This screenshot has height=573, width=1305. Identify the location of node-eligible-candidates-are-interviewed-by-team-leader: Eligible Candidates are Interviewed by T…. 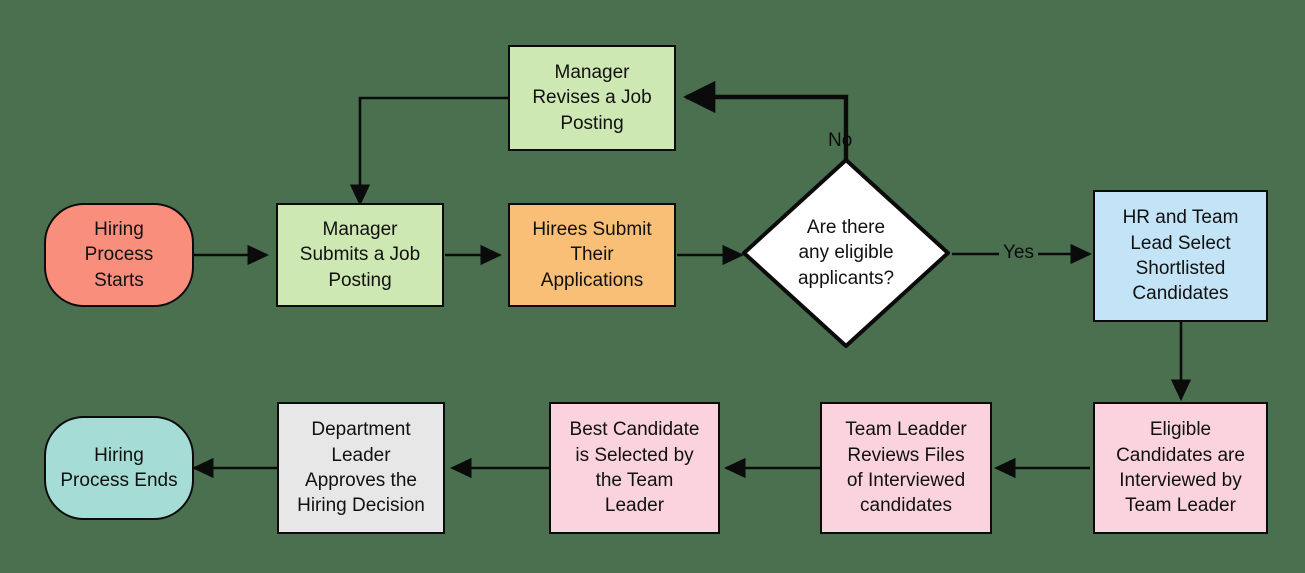
(1180, 468).